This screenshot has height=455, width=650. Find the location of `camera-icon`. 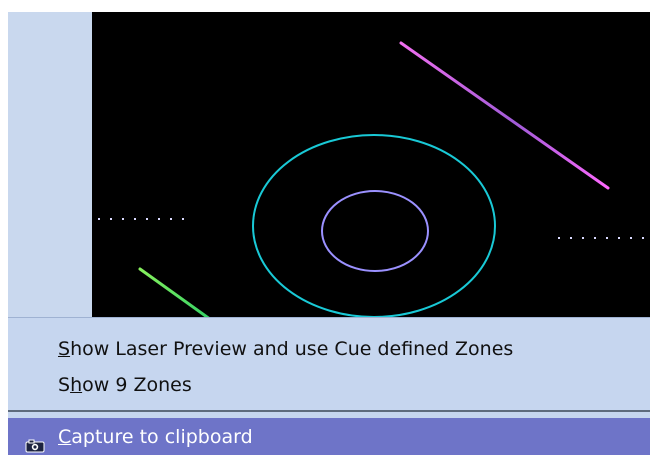

camera-icon is located at coordinates (35, 441).